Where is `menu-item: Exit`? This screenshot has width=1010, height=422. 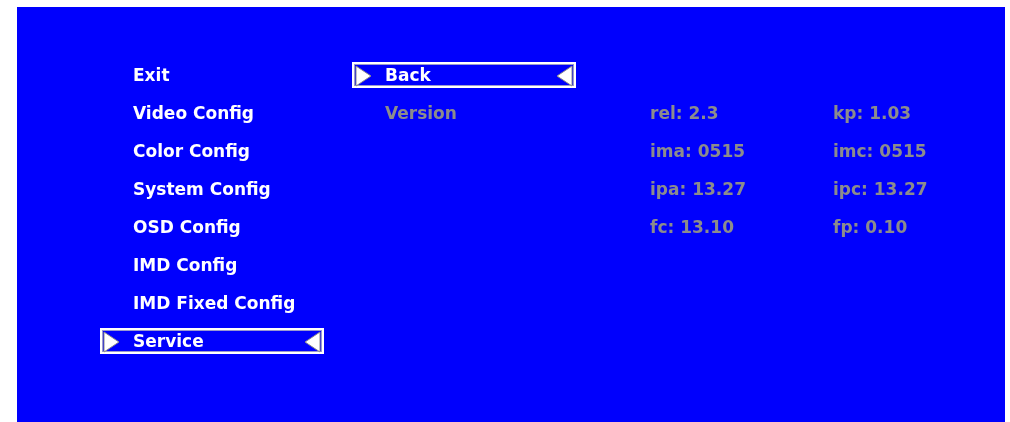
menu-item: Exit is located at coordinates (212, 75).